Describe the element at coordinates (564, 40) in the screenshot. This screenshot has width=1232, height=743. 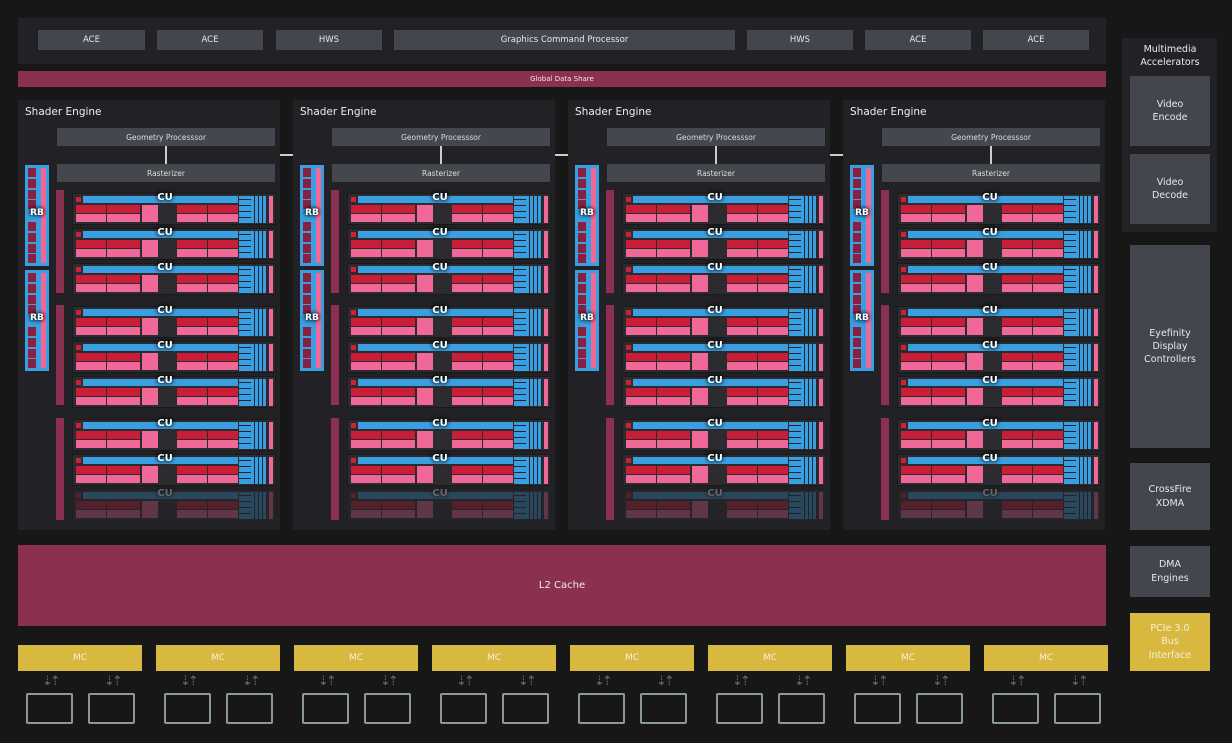
I see `command-block-graphics-command-processor: Graphics Command Processor` at that location.